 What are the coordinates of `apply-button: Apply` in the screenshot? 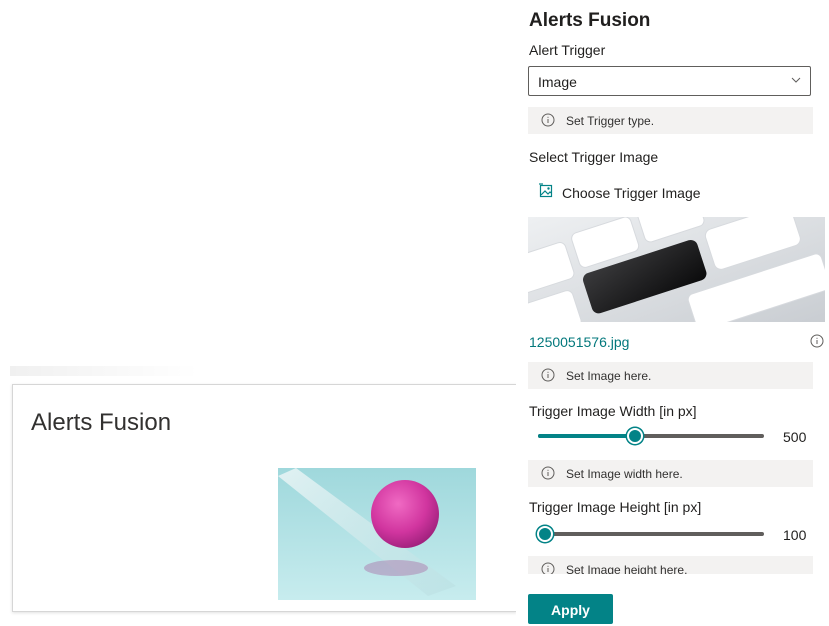 It's located at (570, 609).